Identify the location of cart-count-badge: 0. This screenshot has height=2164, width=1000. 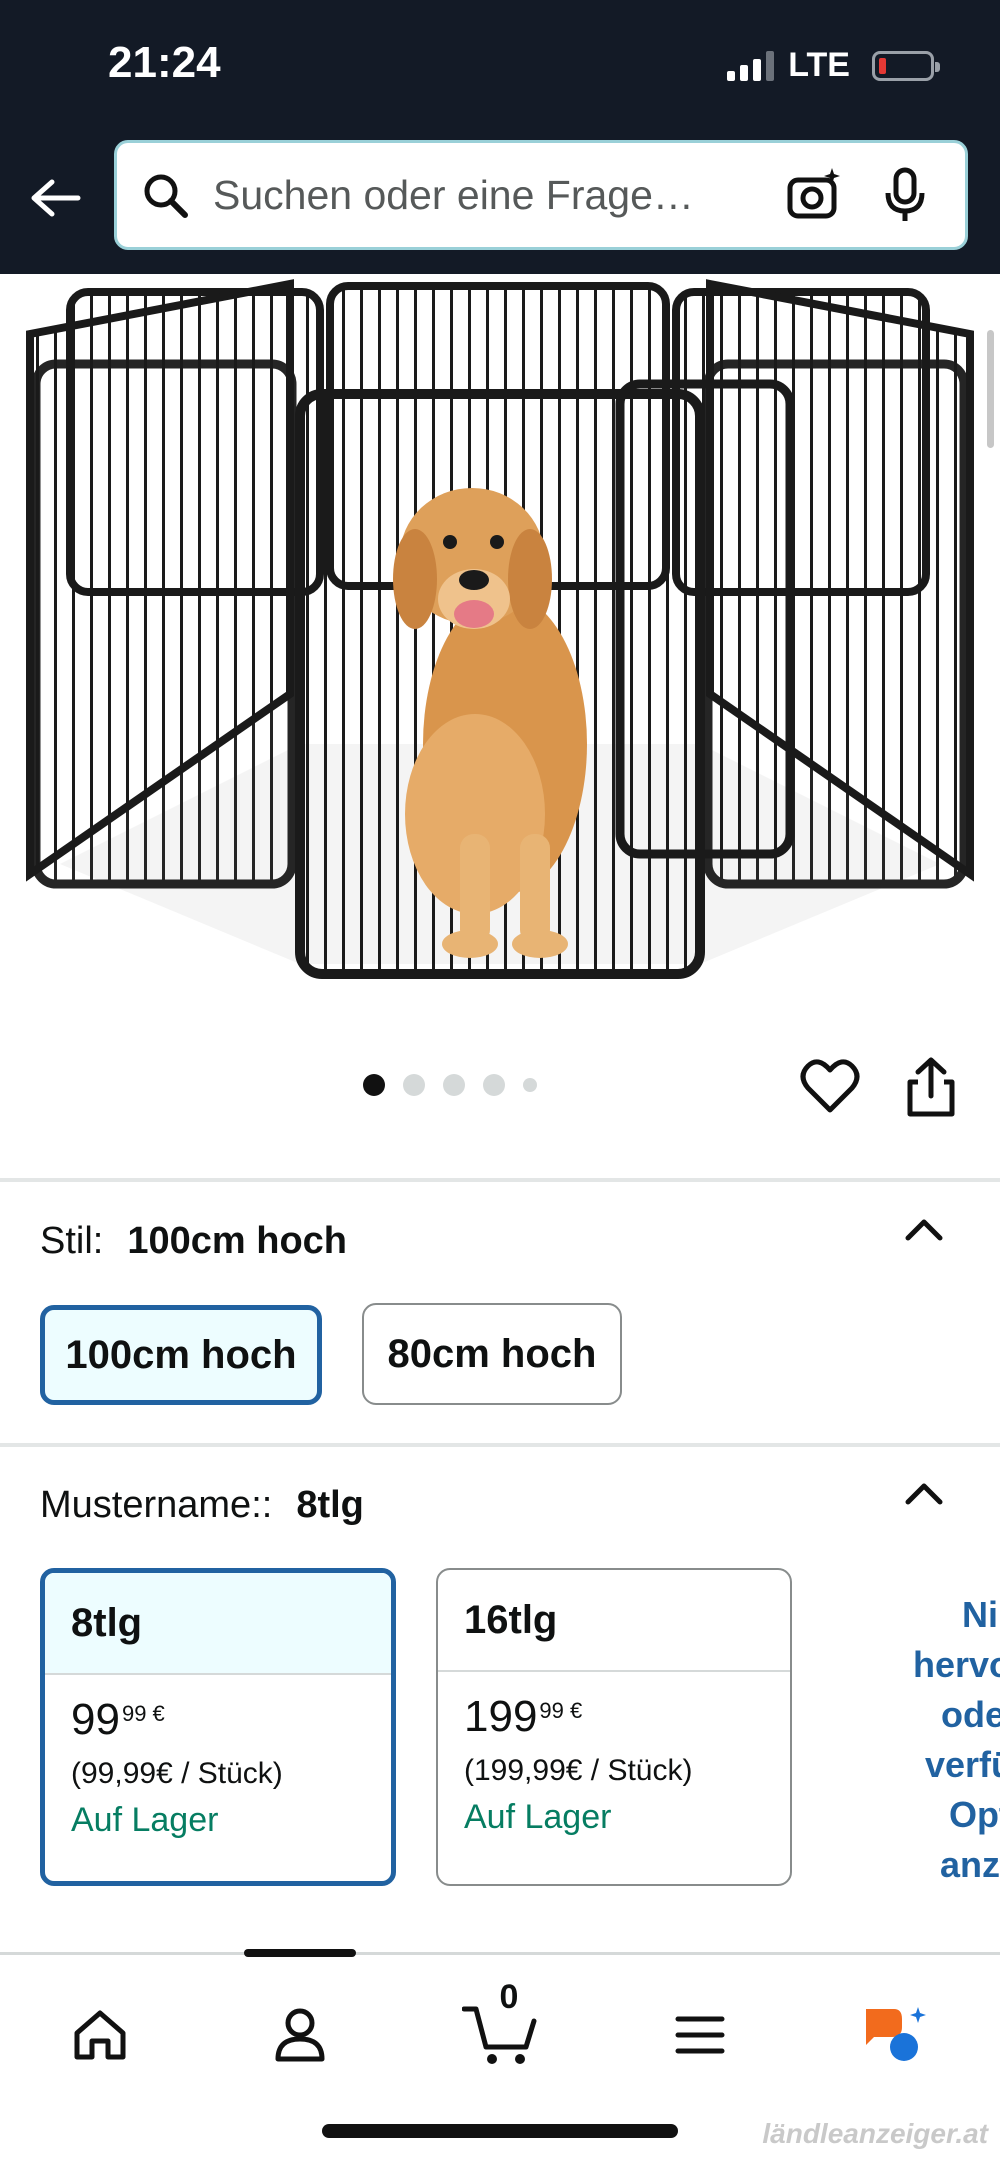
(509, 1997).